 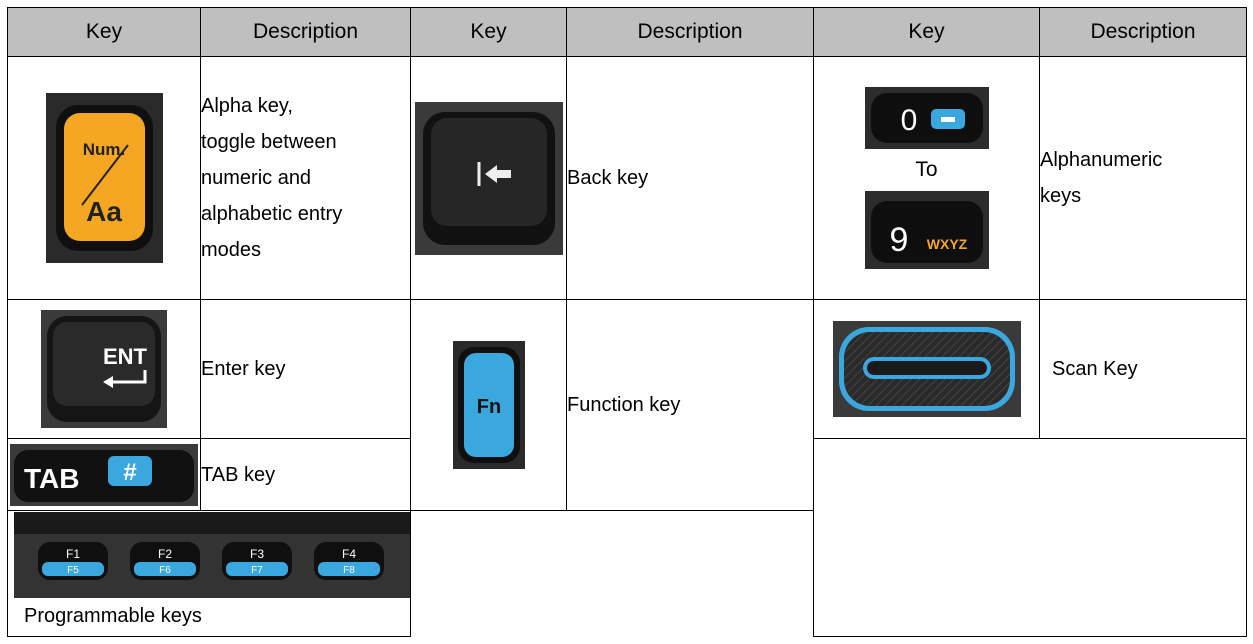 I want to click on programmable-key-top-label: F1, so click(x=73, y=554).